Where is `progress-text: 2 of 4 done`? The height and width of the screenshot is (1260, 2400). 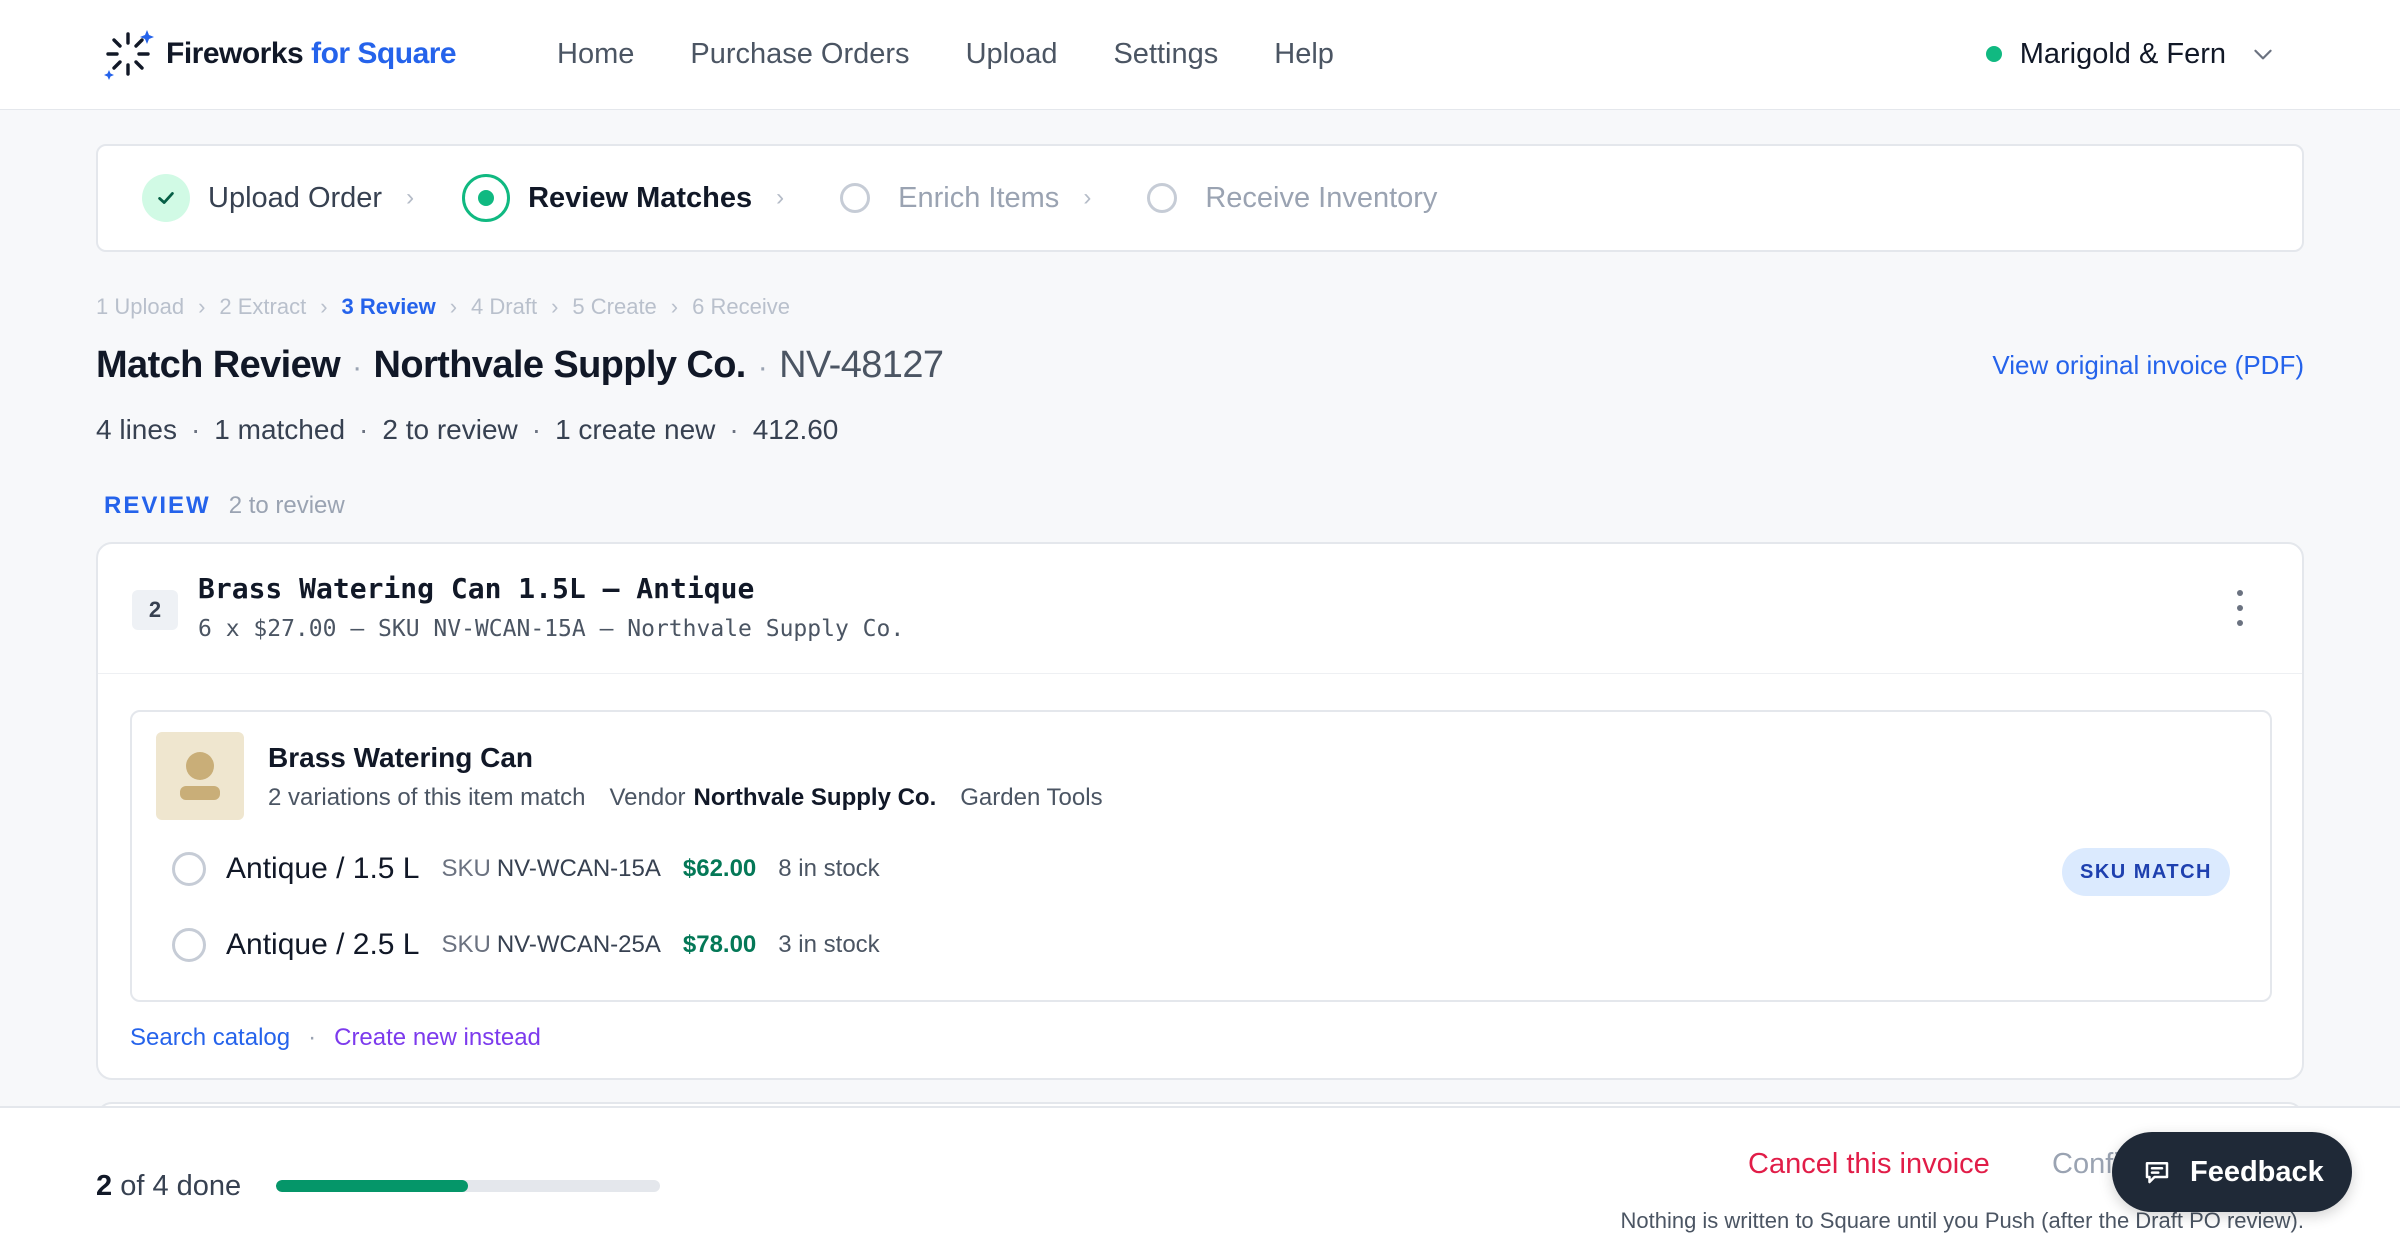
progress-text: 2 of 4 done is located at coordinates (168, 1186).